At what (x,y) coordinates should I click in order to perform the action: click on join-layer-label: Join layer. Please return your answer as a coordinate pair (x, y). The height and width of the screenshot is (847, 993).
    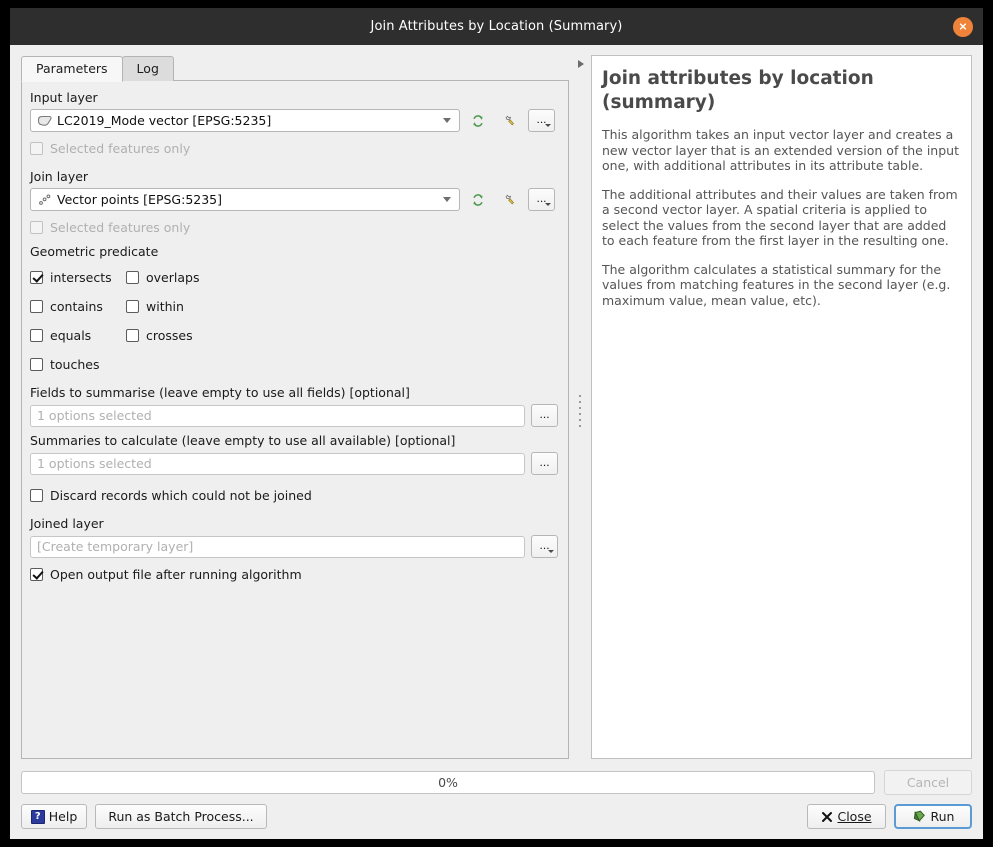
    Looking at the image, I should click on (59, 176).